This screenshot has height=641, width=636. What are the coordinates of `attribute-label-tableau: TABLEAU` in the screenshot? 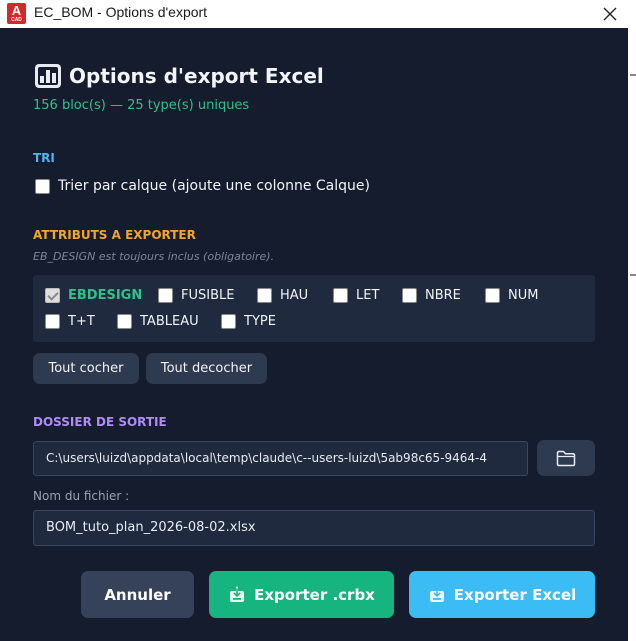 It's located at (169, 321).